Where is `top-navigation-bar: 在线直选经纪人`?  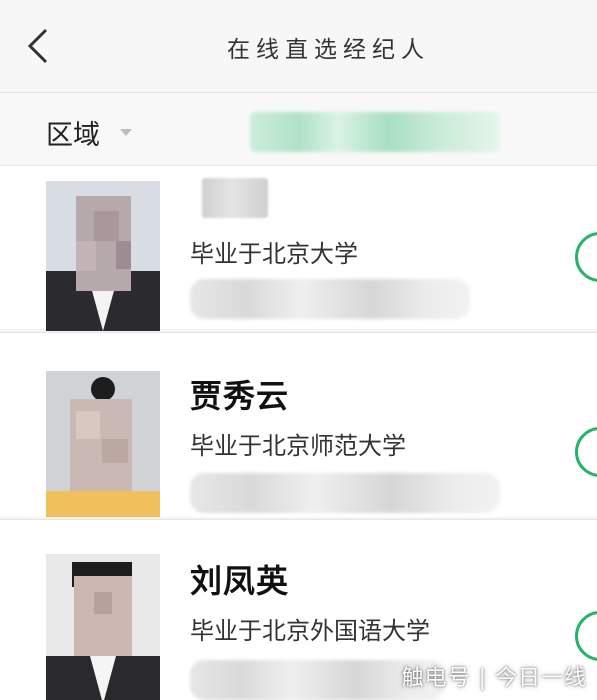
top-navigation-bar: 在线直选经纪人 is located at coordinates (298, 46).